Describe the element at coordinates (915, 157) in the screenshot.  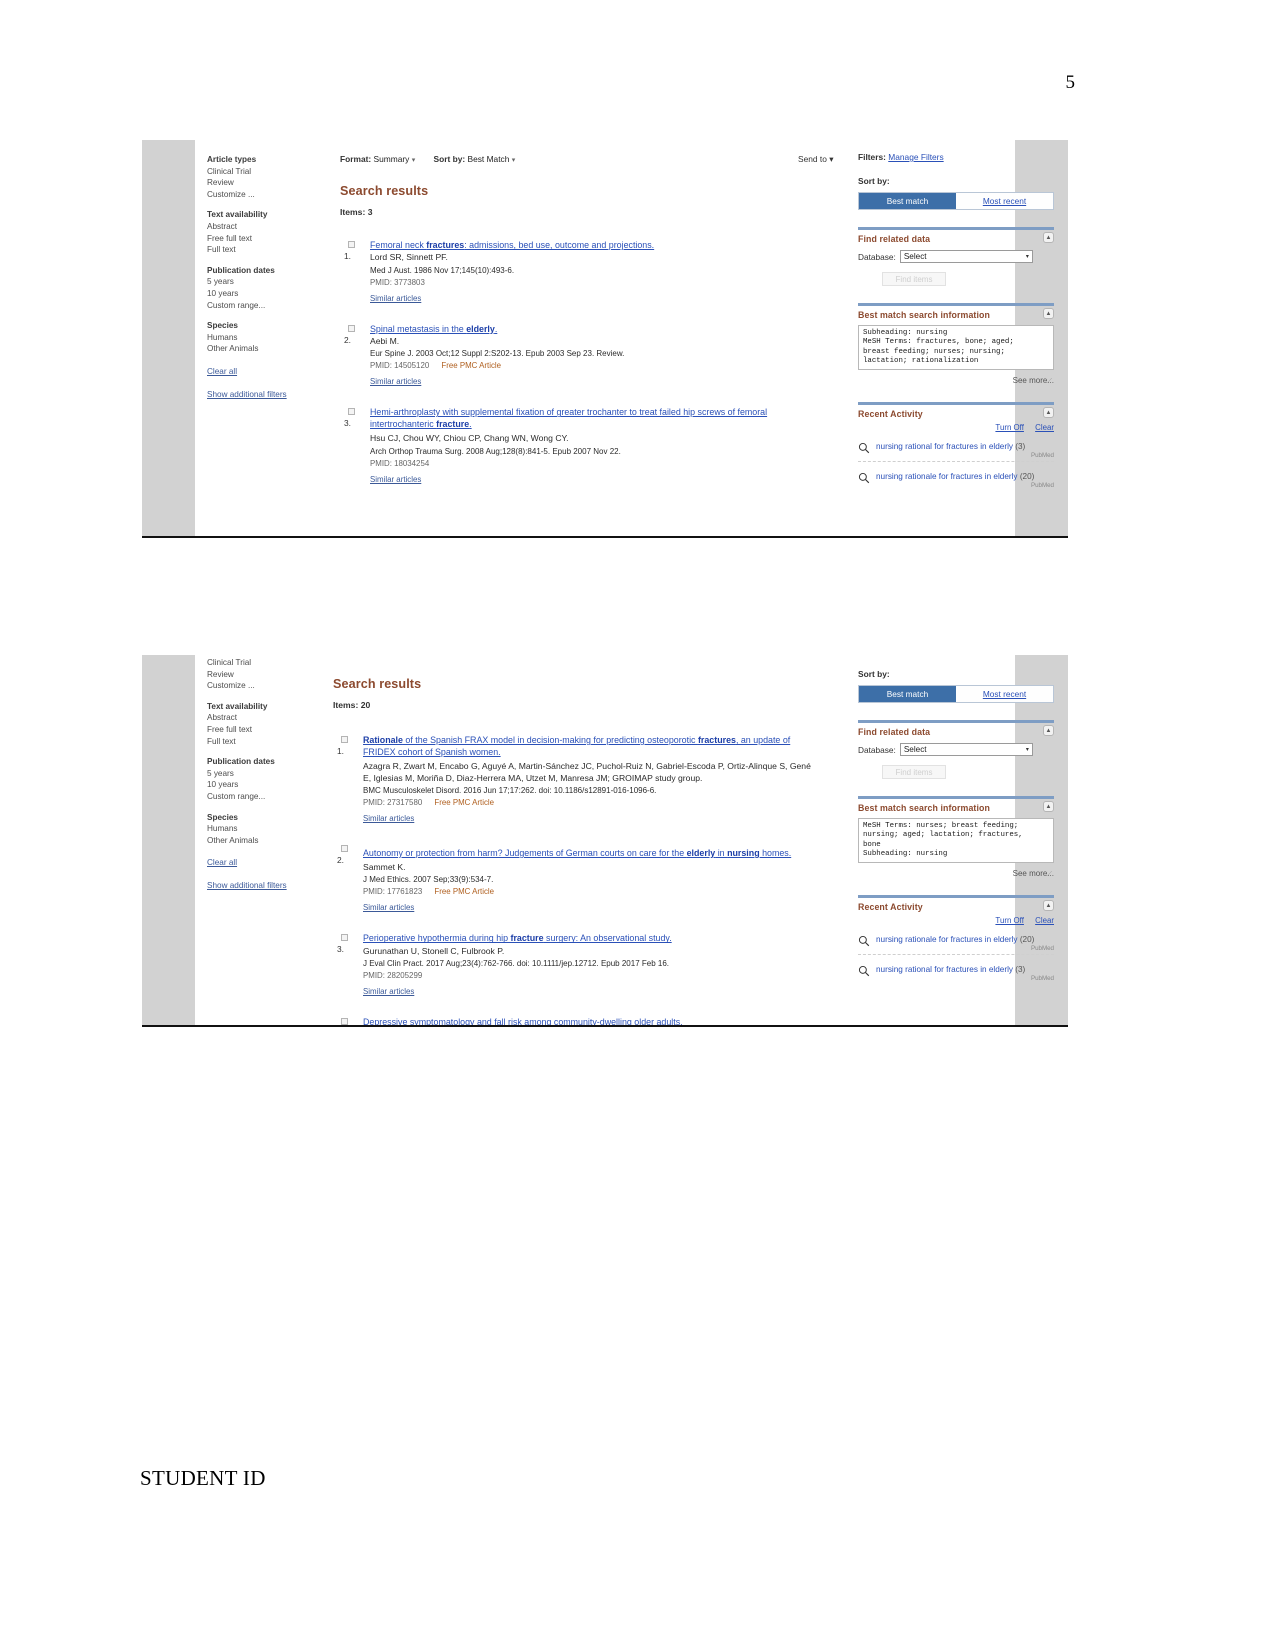
I see `manage-filters-link: Manage Filters` at that location.